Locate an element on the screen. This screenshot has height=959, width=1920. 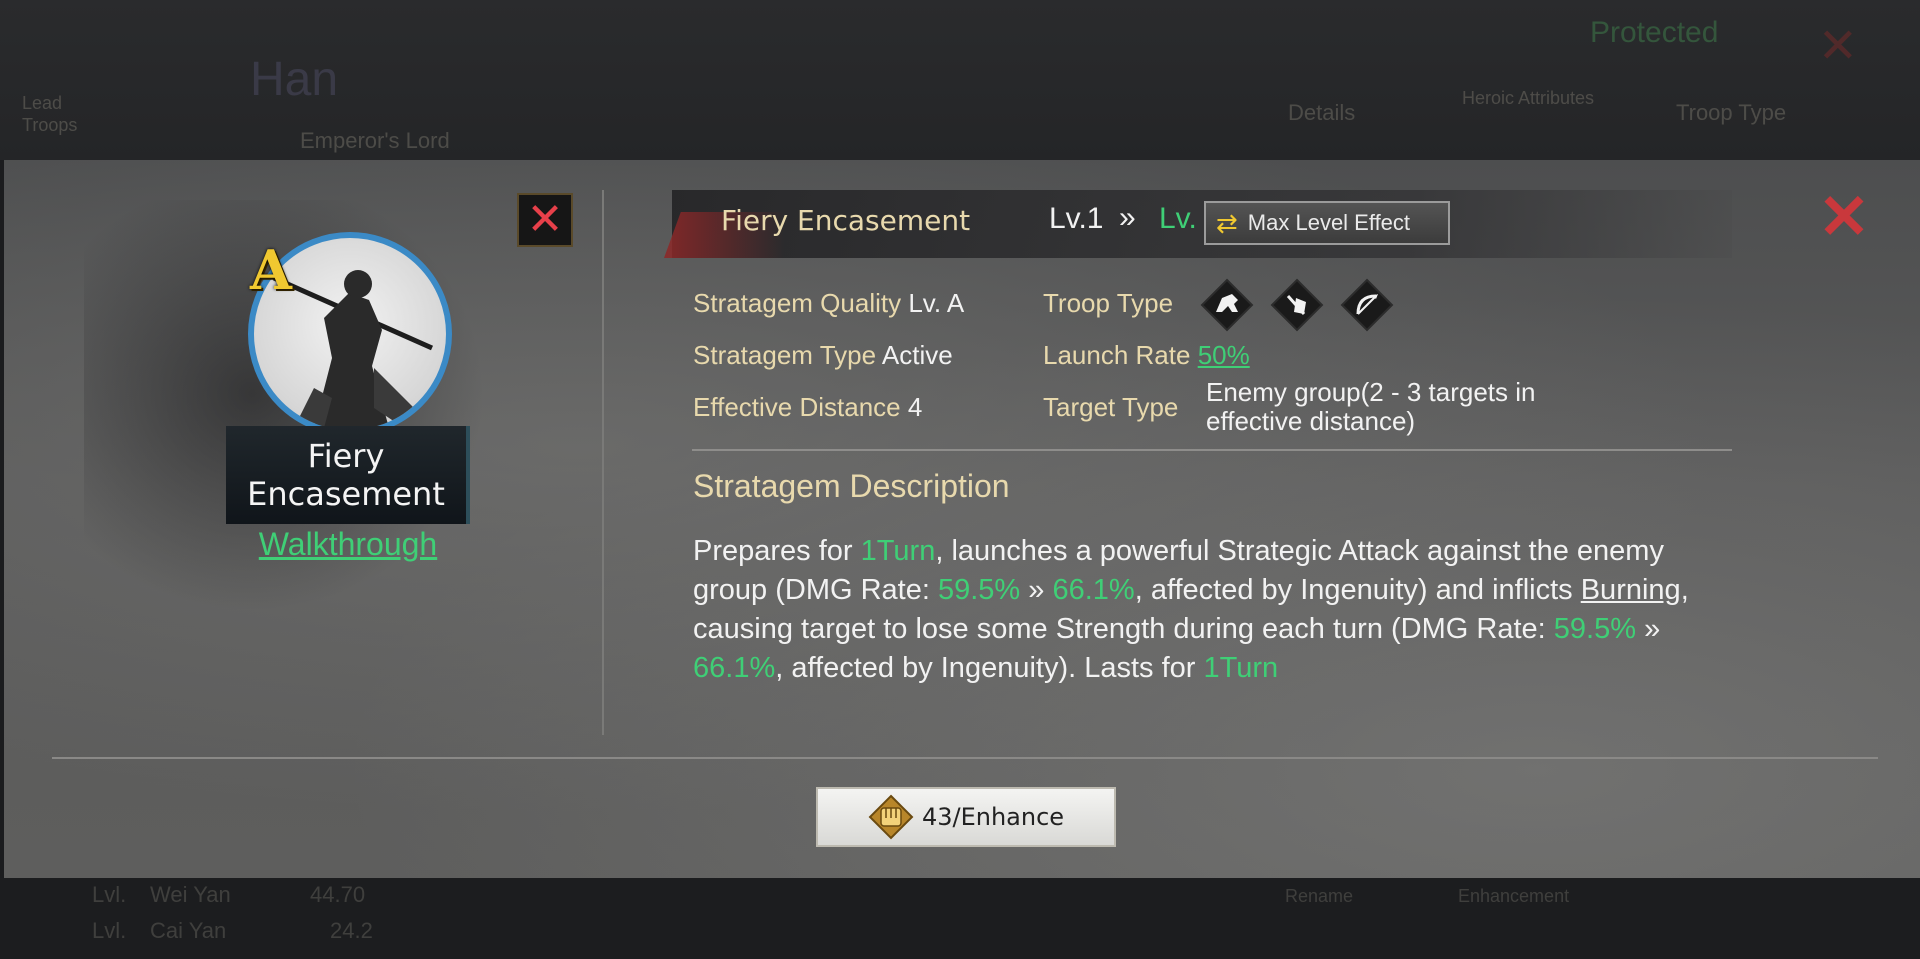
background-close-icon: ✕ is located at coordinates (1838, 46).